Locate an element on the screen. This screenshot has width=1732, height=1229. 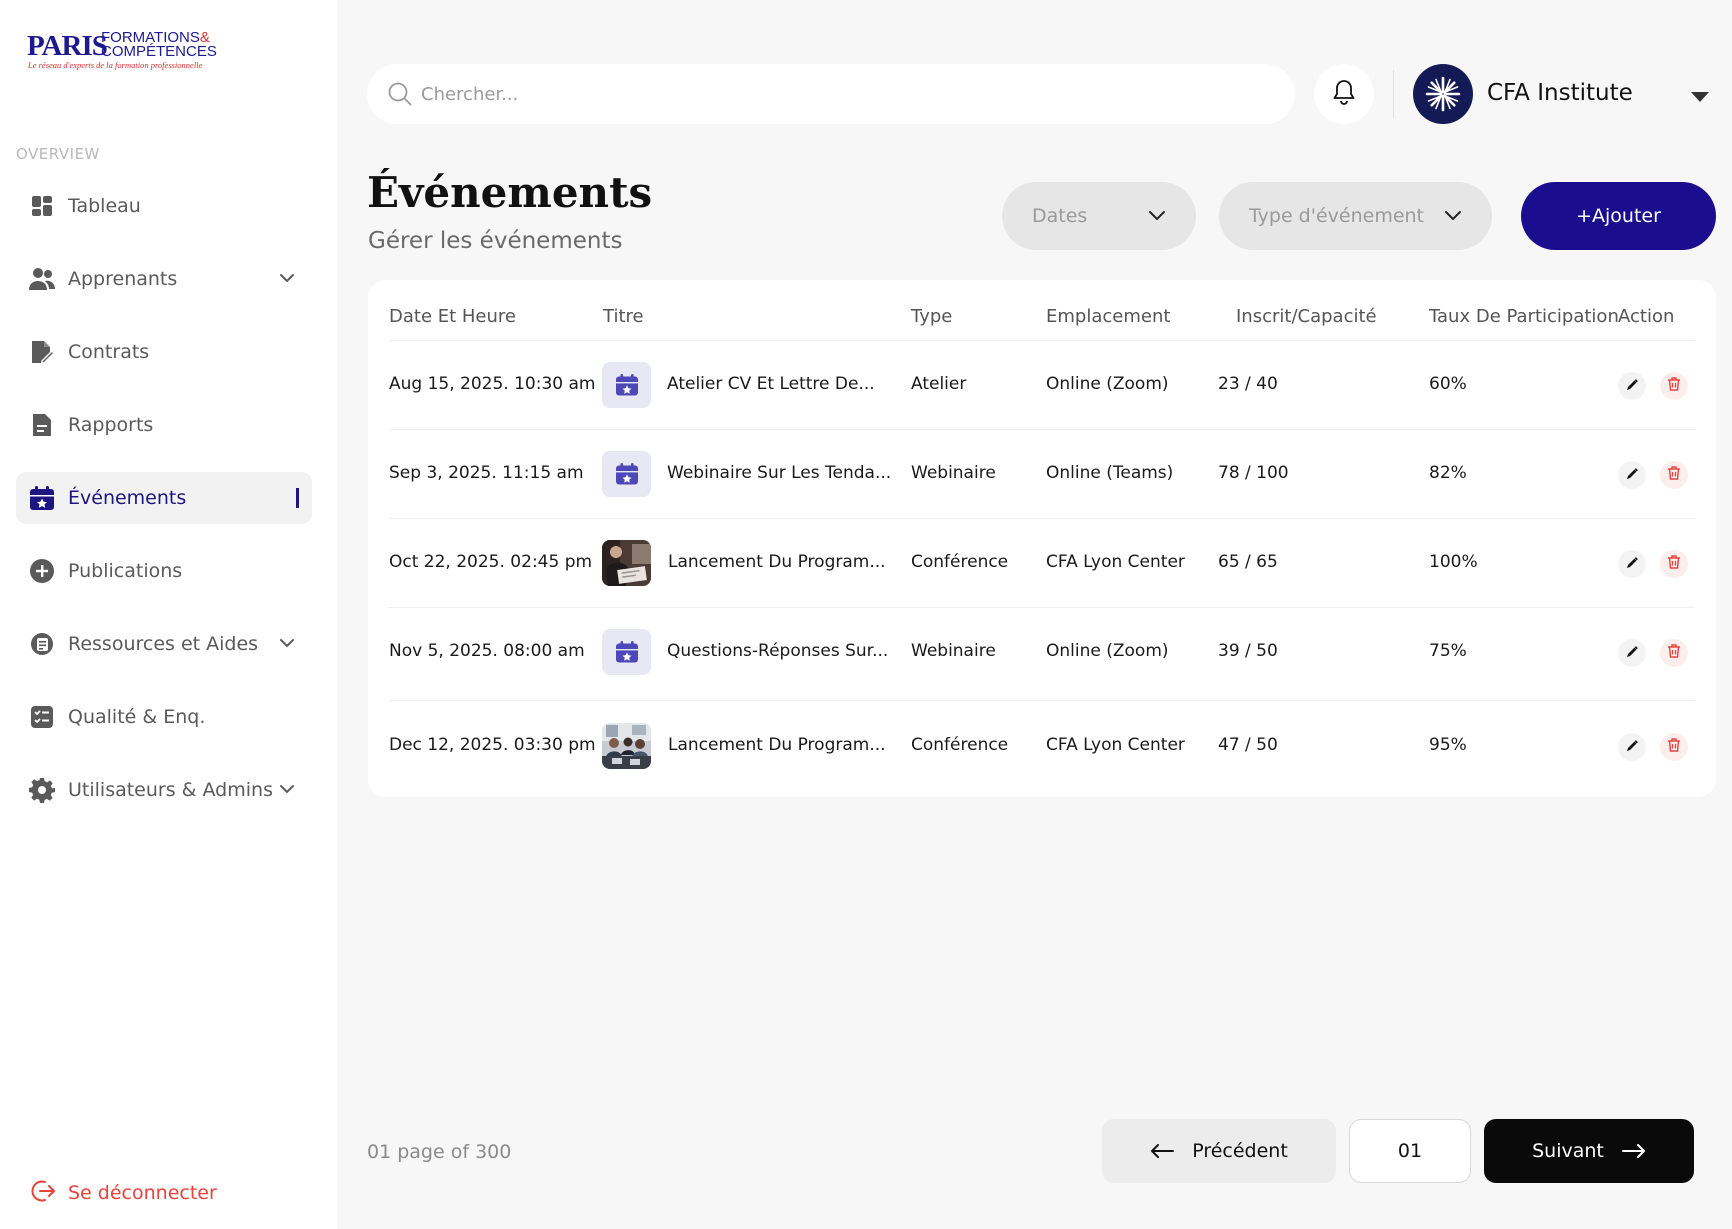
sidebar-section-label: OVERVIEW is located at coordinates (58, 154).